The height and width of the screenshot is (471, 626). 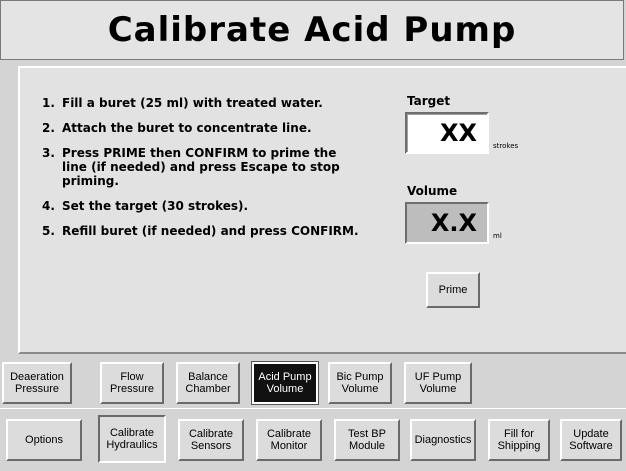 I want to click on tab-calibrate-monitor: Calibrate Monitor, so click(x=289, y=440).